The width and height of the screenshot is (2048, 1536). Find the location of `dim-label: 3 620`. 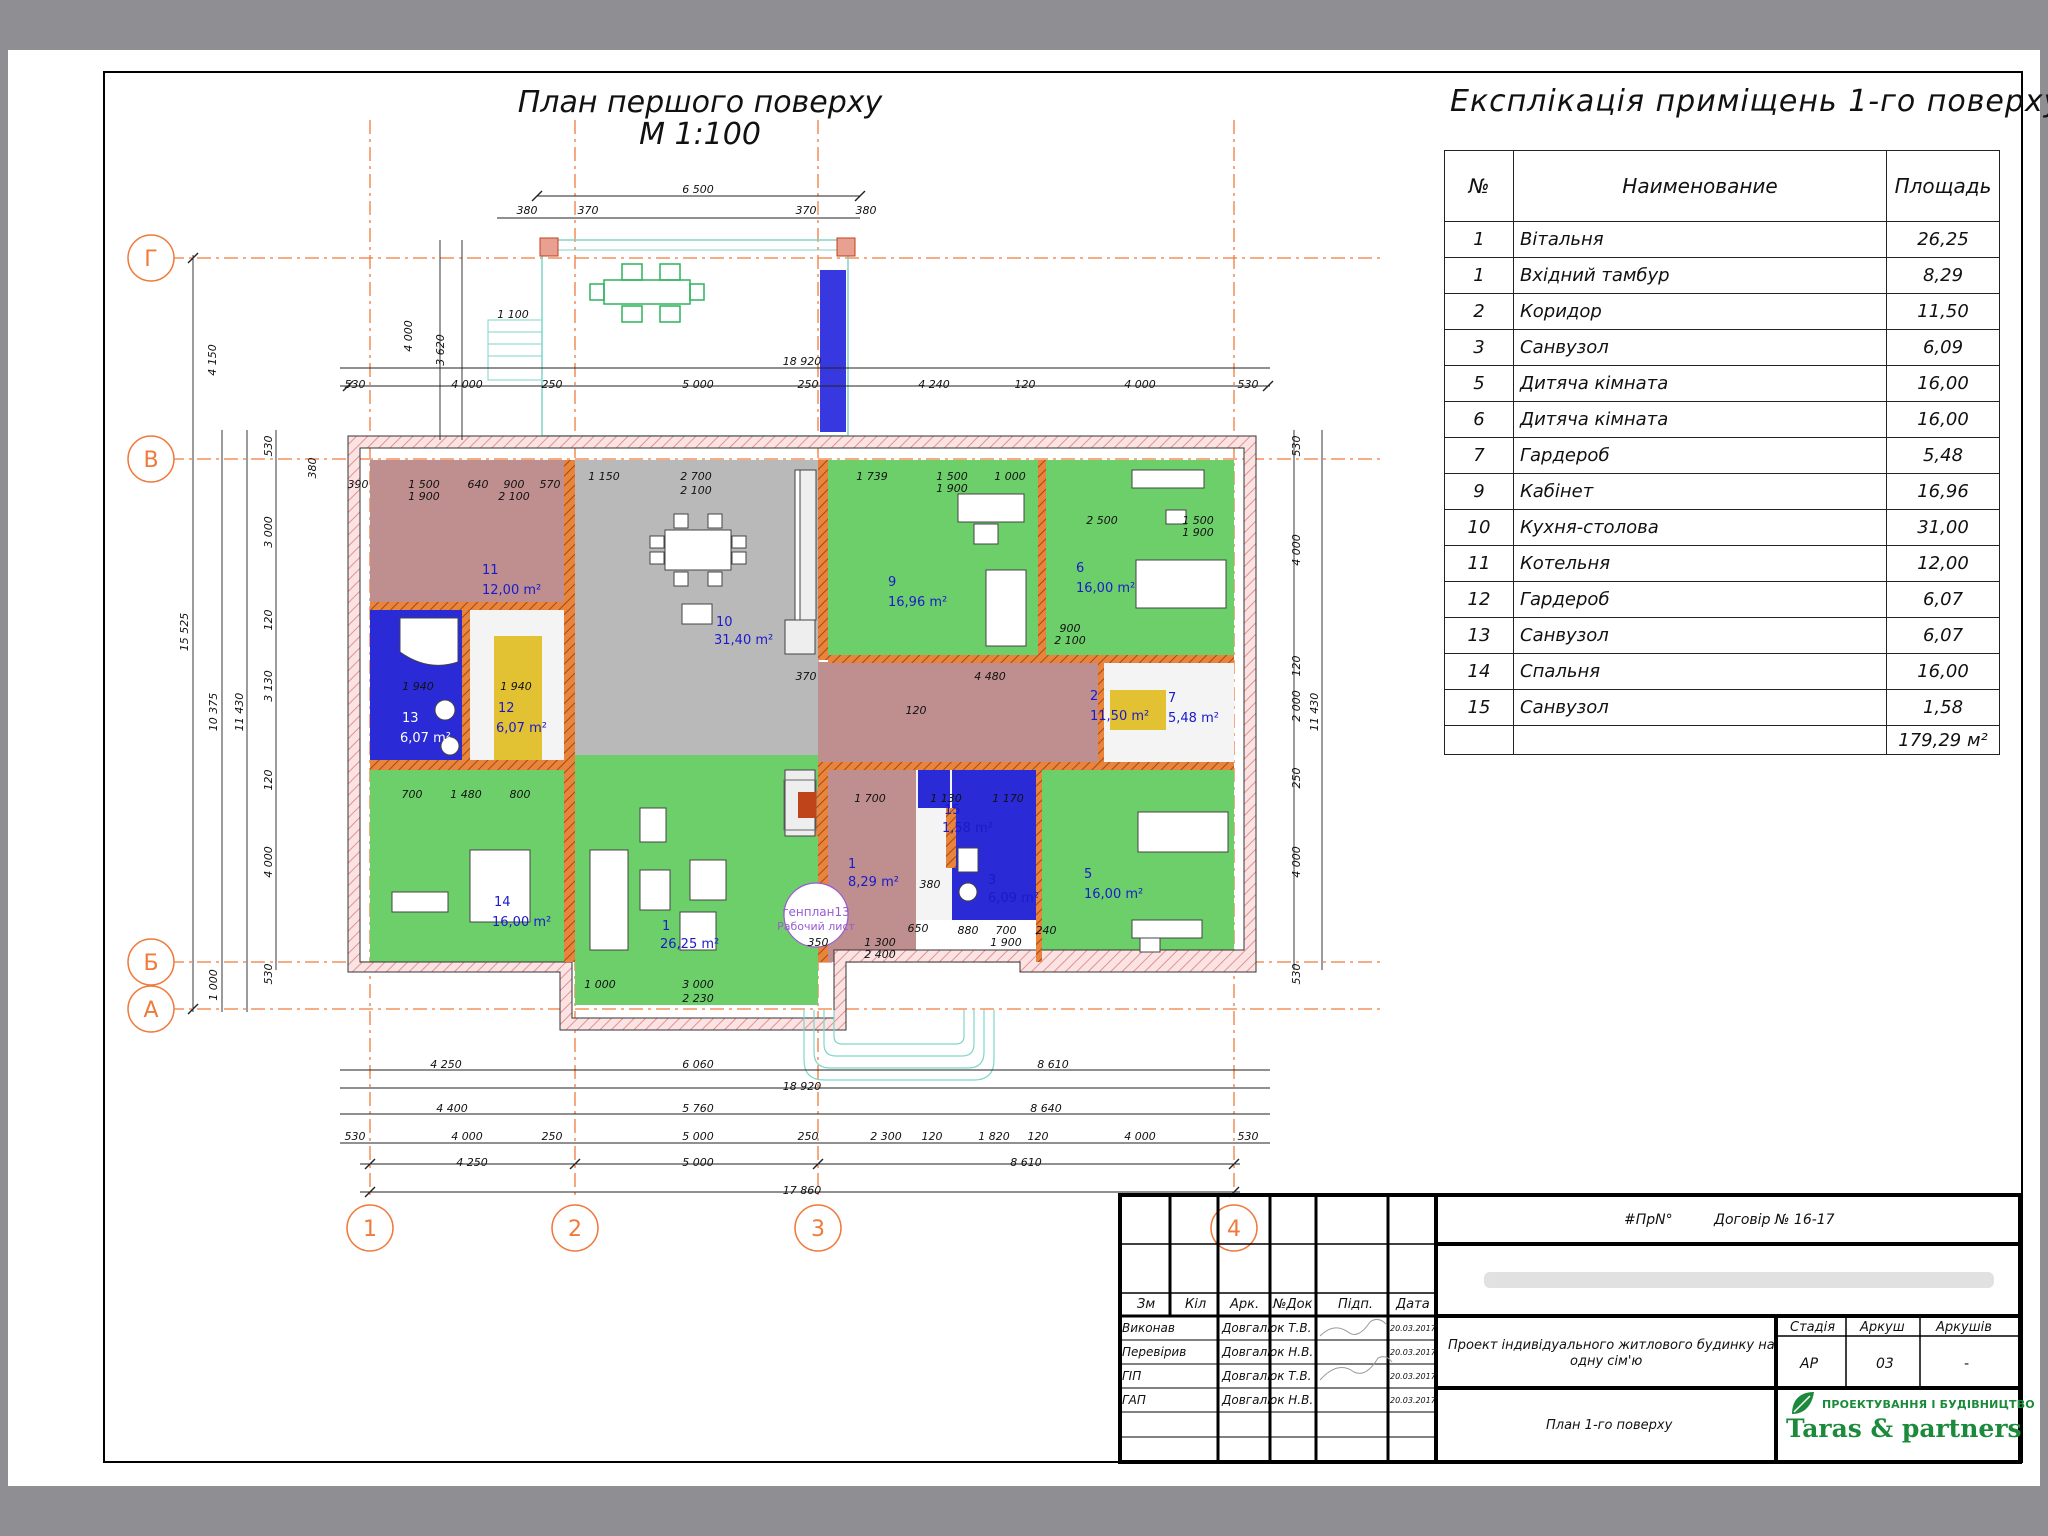

dim-label: 3 620 is located at coordinates (440, 350).